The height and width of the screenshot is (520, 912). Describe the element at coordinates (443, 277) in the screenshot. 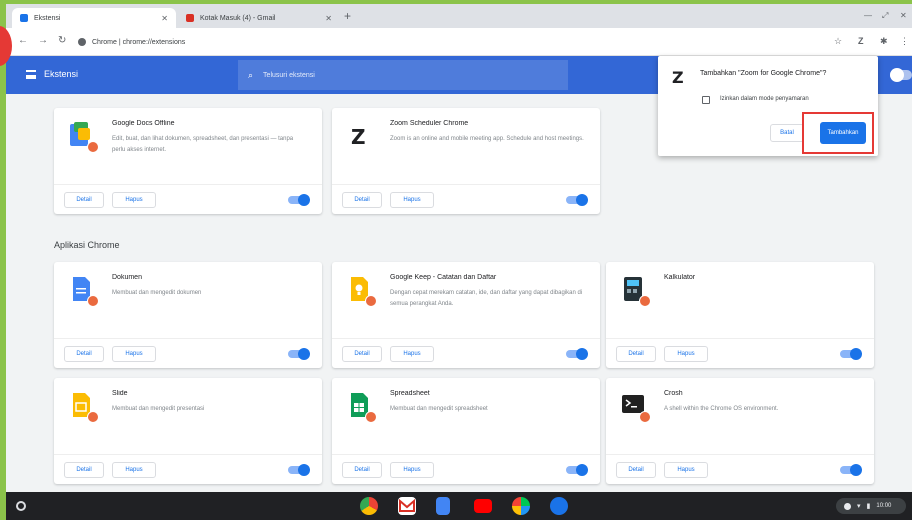

I see `app-name: Google Keep - Catatan dan Daftar` at that location.